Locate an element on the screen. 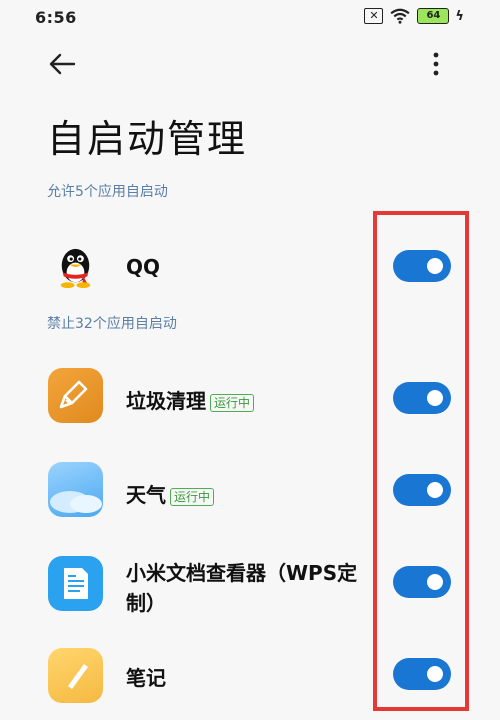  autostart-toggle-cleaner is located at coordinates (422, 398).